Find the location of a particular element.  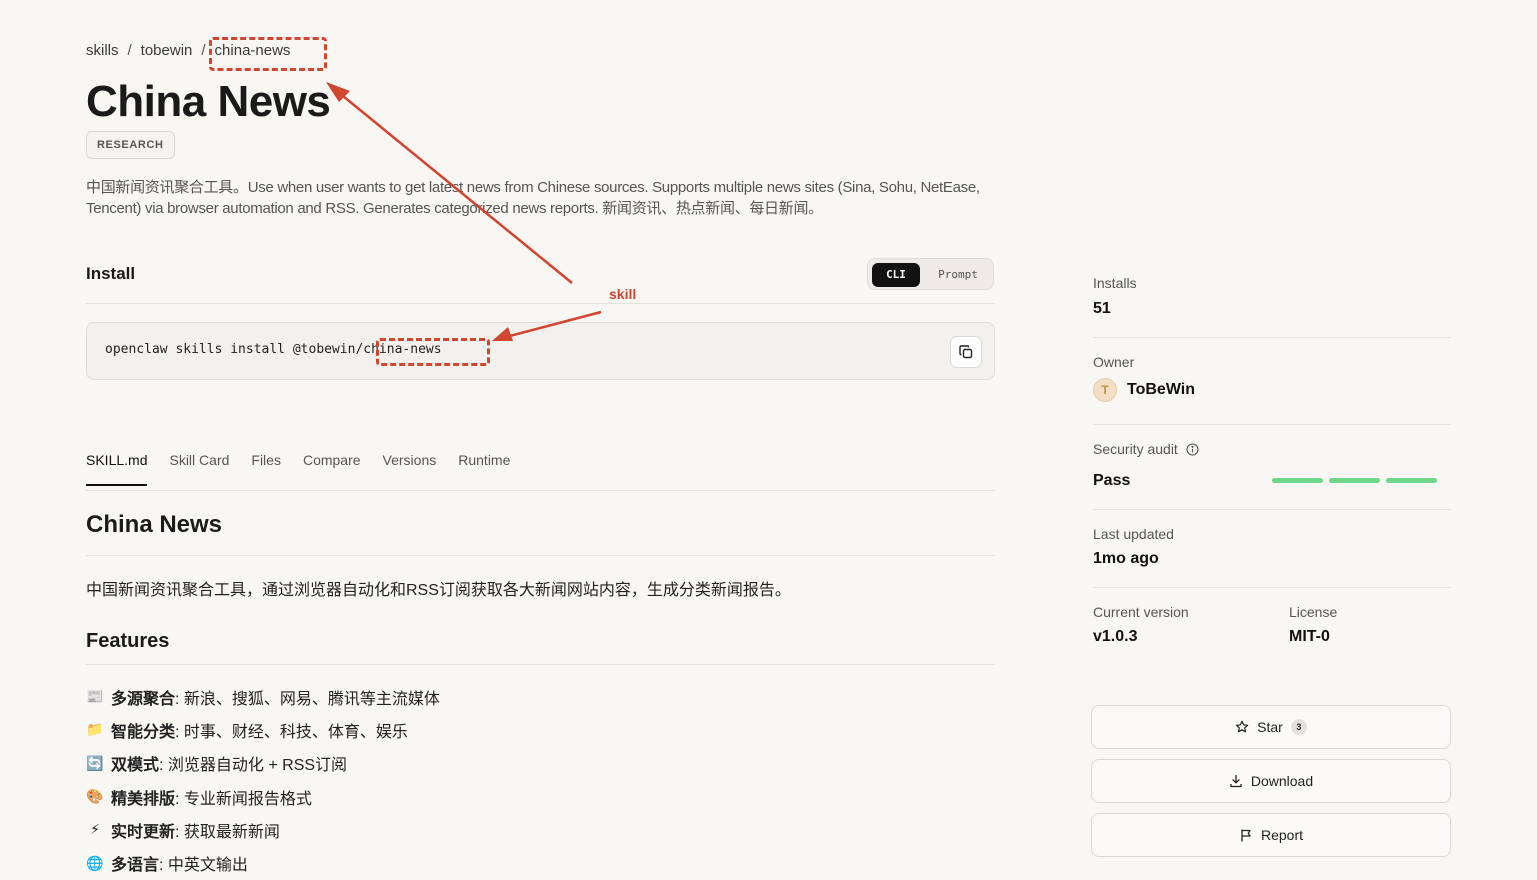

annotation-label: skill is located at coordinates (623, 294).